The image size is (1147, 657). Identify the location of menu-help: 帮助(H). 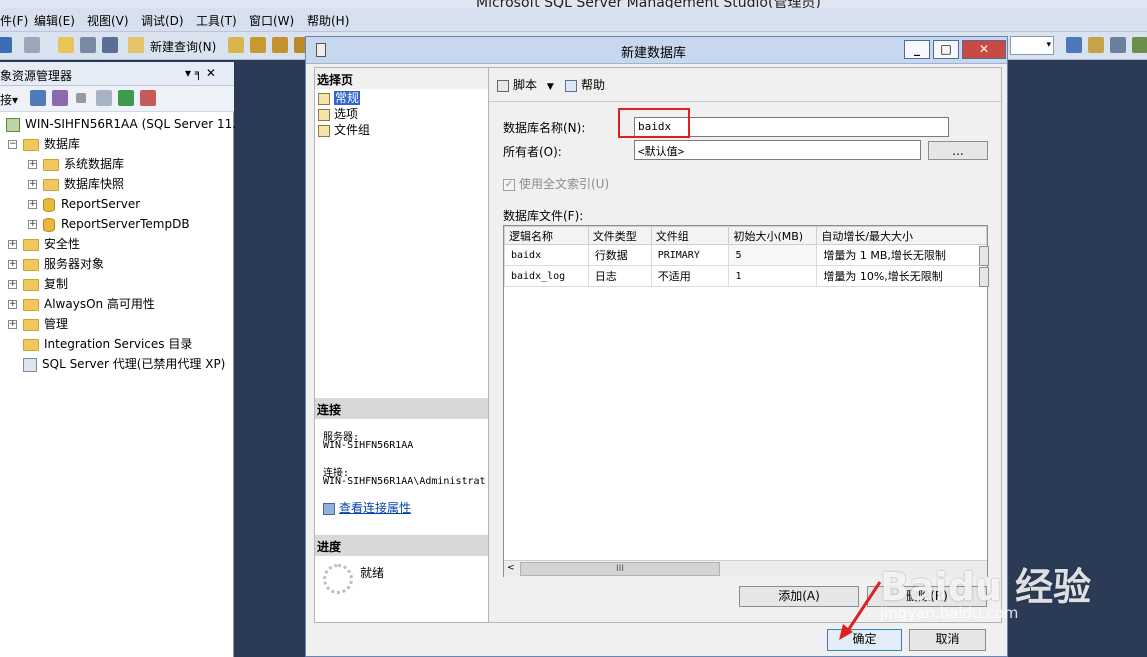
(328, 20).